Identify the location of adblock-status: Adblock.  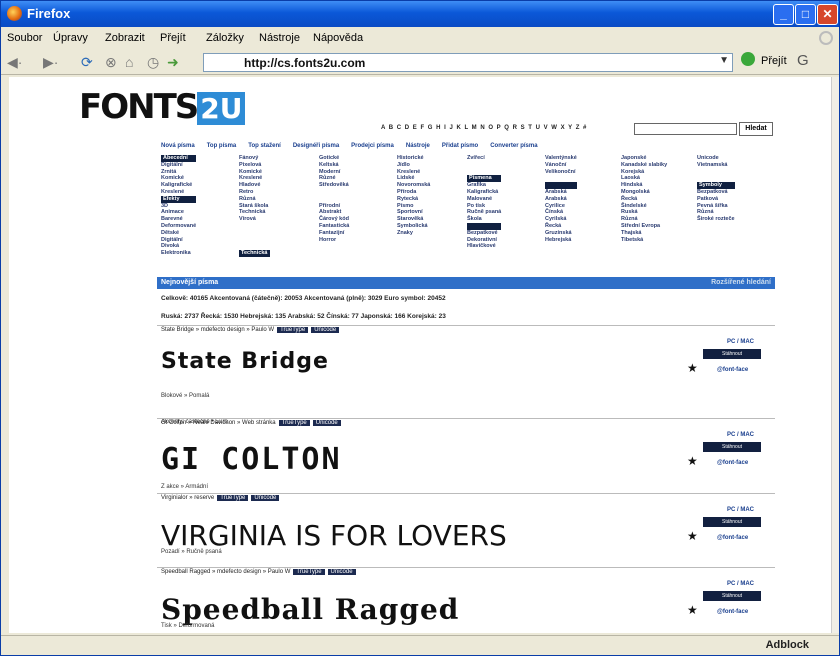
(787, 645).